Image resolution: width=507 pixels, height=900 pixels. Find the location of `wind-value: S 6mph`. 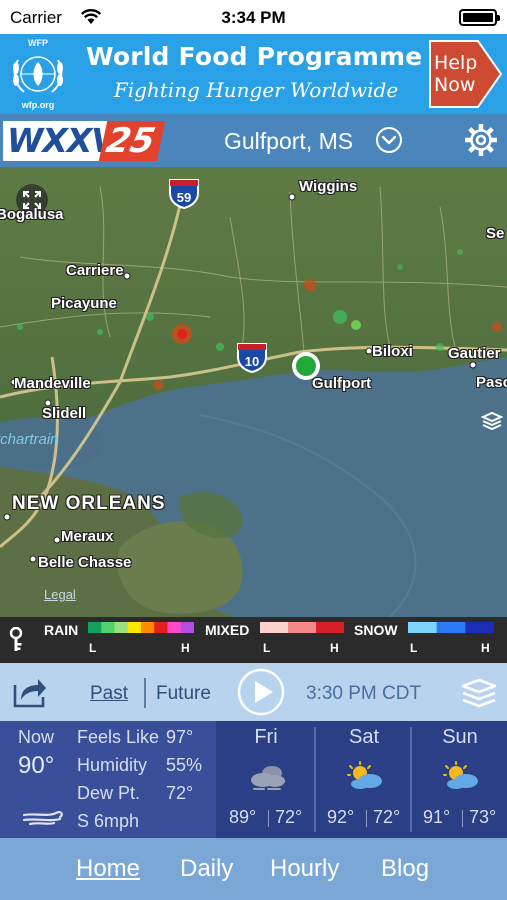

wind-value: S 6mph is located at coordinates (108, 821).